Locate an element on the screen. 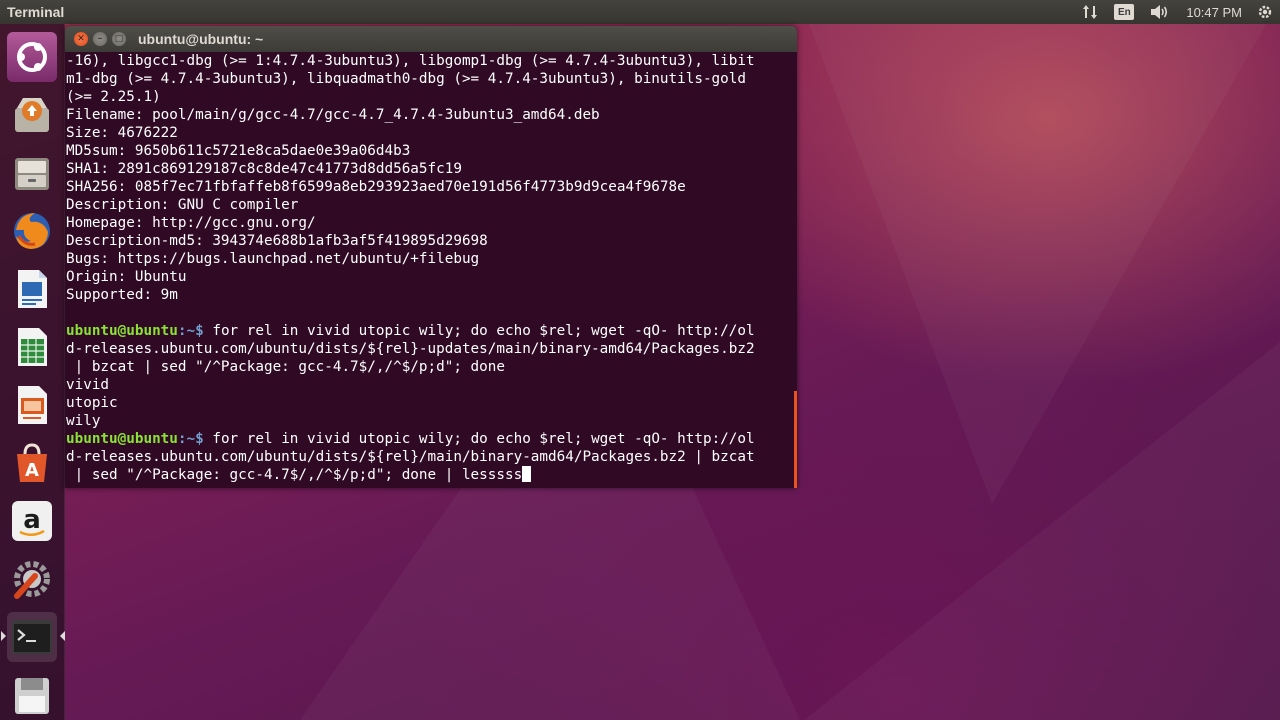 This screenshot has height=720, width=1280. ubuntu-logo-icon is located at coordinates (32, 57).